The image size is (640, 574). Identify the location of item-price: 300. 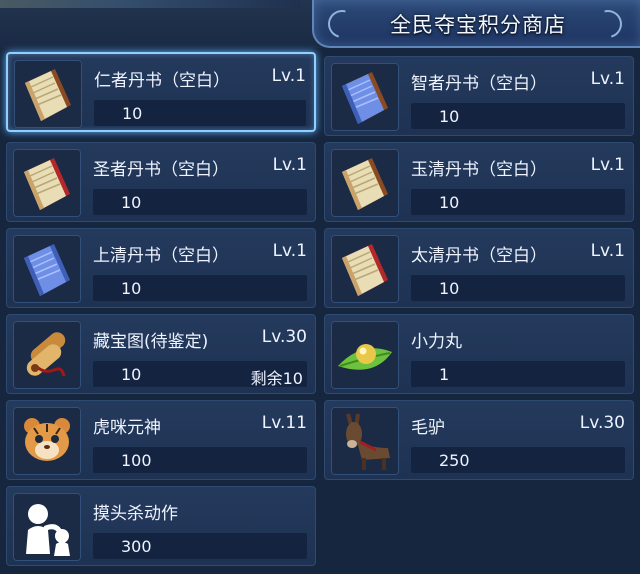
(136, 546).